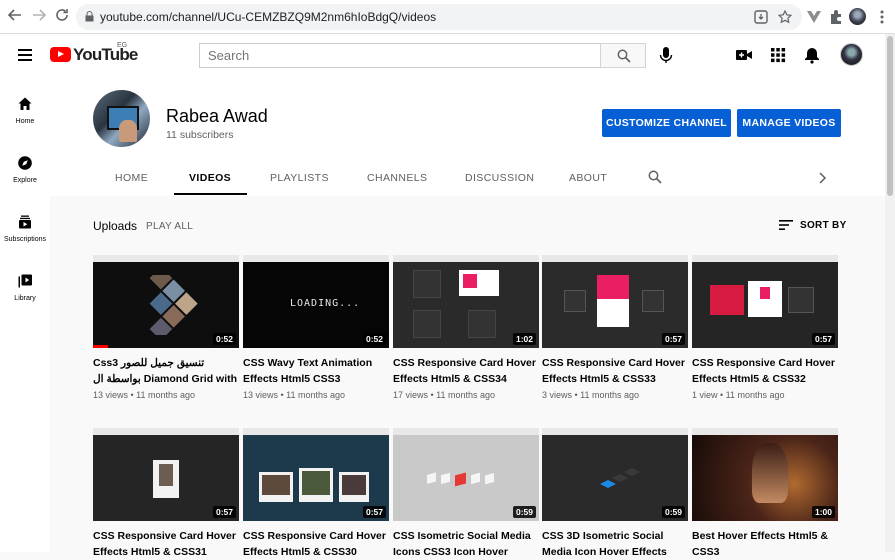 The image size is (895, 560). Describe the element at coordinates (15, 17) in the screenshot. I see `back-arrow-icon` at that location.